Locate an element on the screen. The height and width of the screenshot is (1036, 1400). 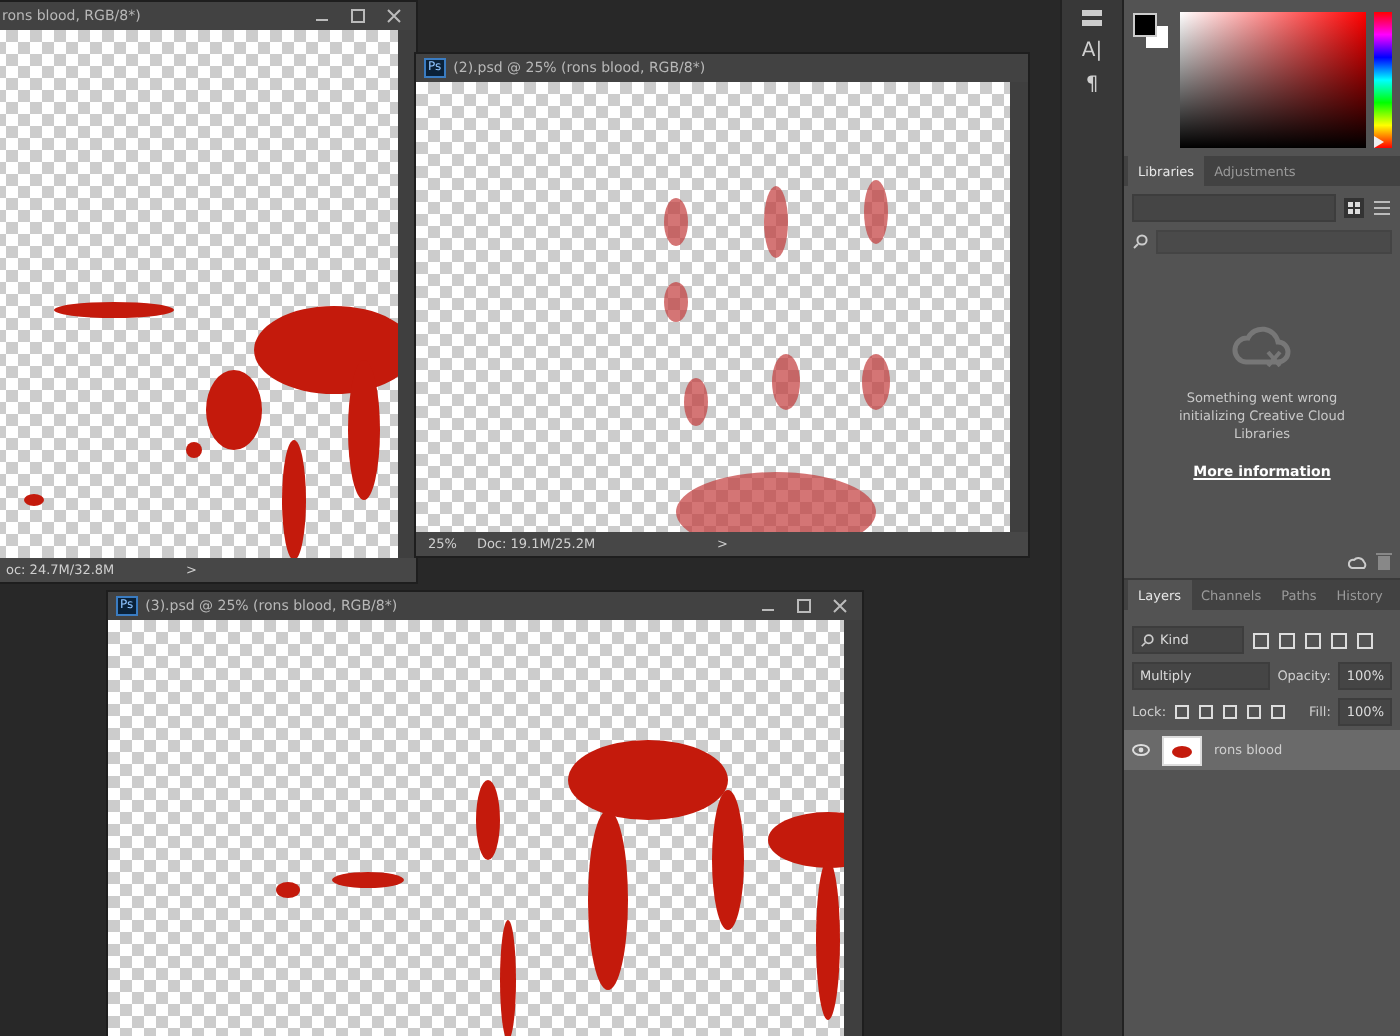
tool-button: ¶ is located at coordinates (1092, 85).